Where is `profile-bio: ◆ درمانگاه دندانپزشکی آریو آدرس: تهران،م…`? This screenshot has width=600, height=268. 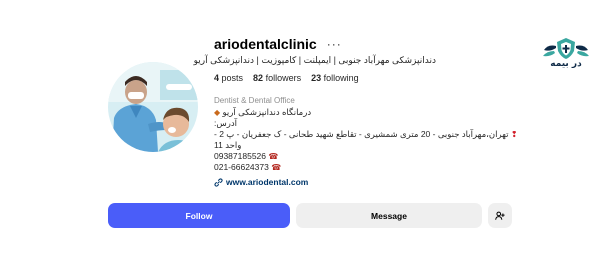 profile-bio: ◆ درمانگاه دندانپزشکی آریو آدرس: تهران،م… is located at coordinates (366, 140).